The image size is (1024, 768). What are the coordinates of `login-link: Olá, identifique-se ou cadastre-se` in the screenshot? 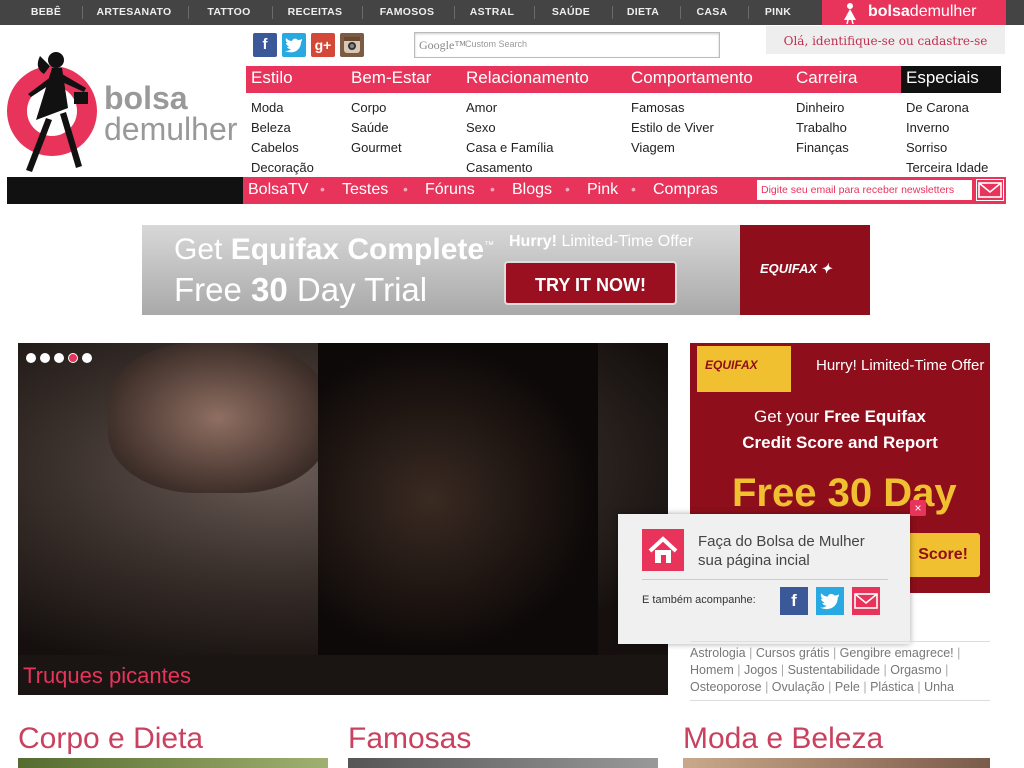 It's located at (885, 40).